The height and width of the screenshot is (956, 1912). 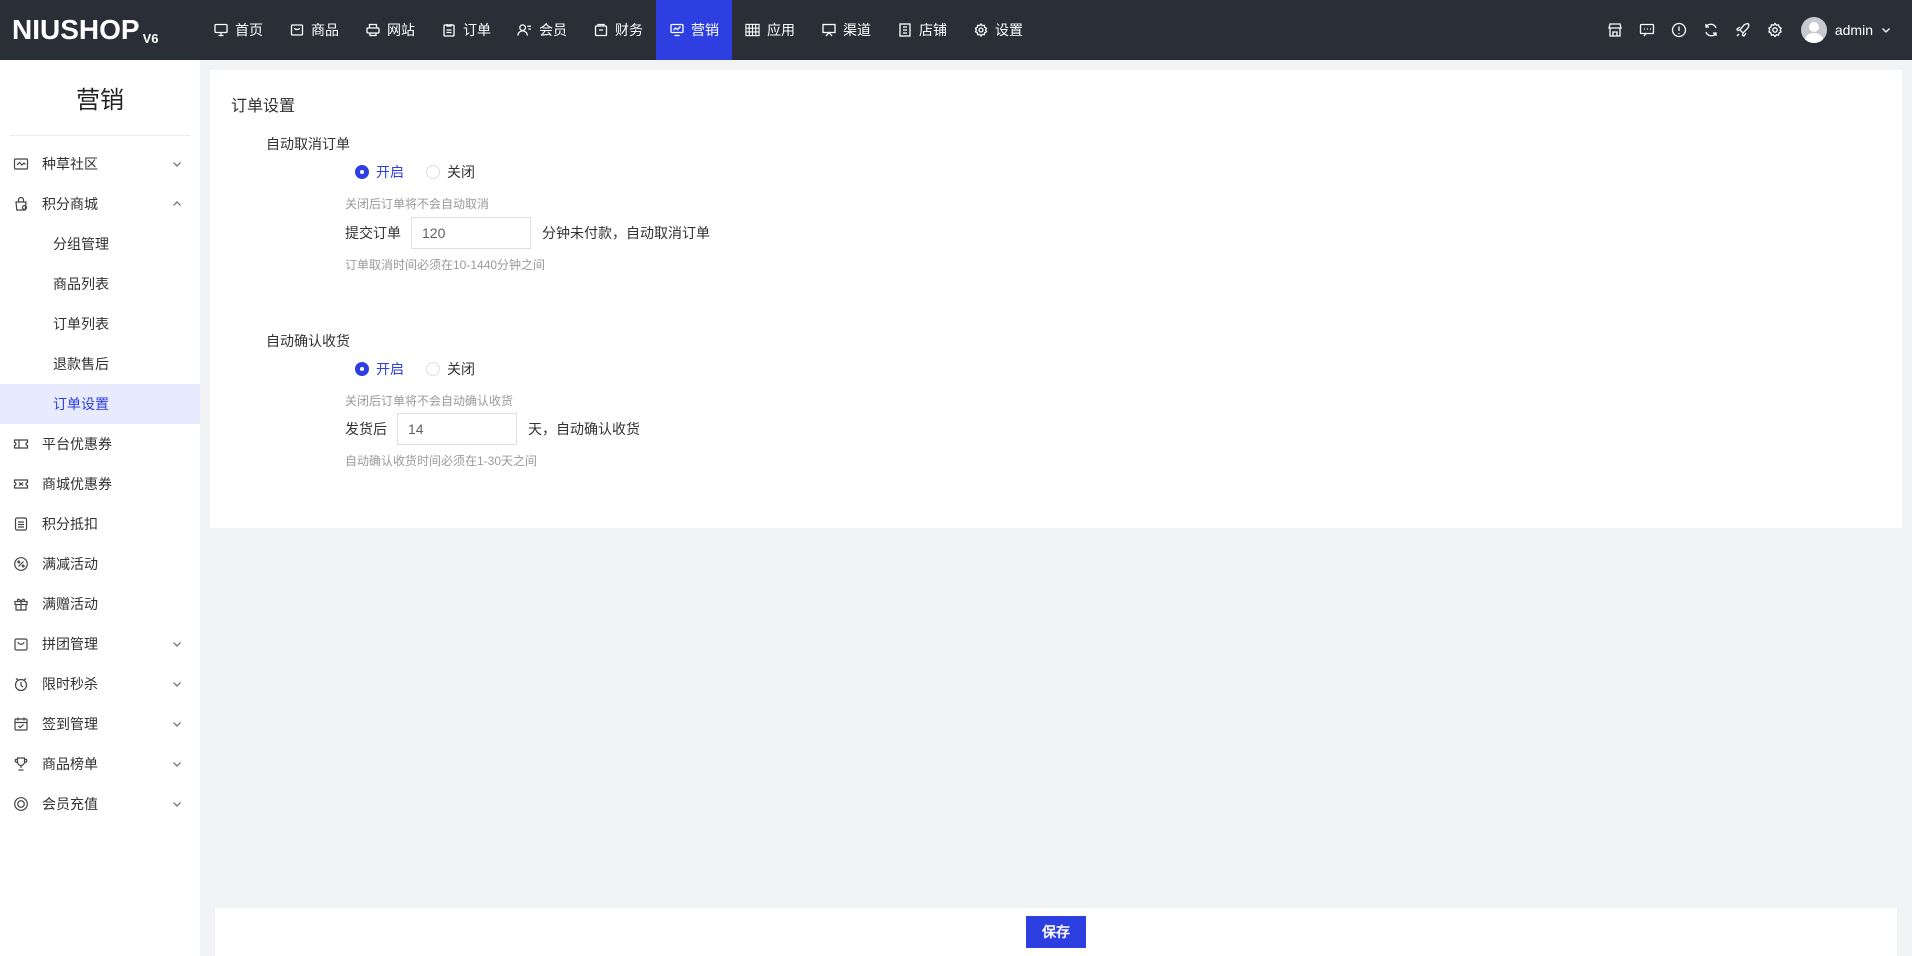 I want to click on sidebar-item-flash-sale: 限时秒杀, so click(x=100, y=684).